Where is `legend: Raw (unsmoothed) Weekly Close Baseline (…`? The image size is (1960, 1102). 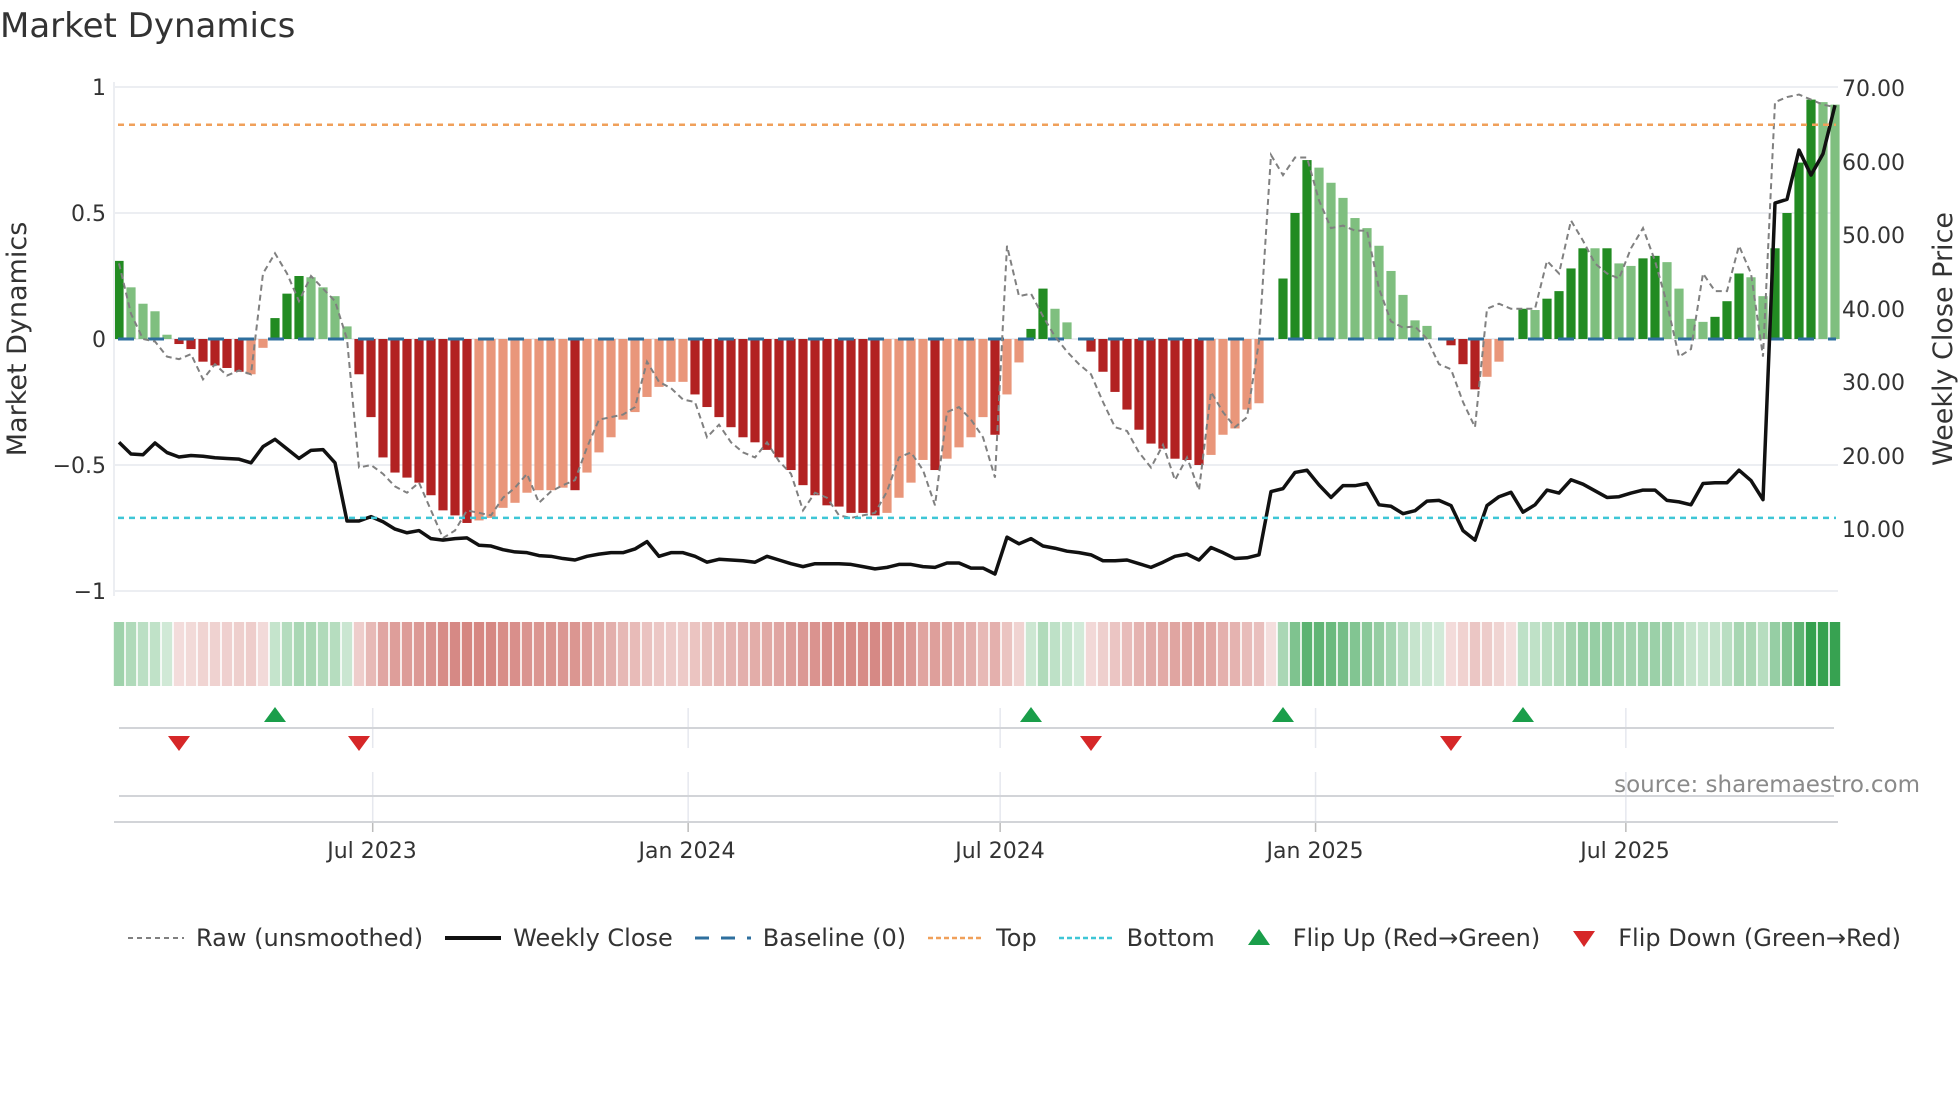
legend: Raw (unsmoothed) Weekly Close Baseline (… is located at coordinates (1025, 938).